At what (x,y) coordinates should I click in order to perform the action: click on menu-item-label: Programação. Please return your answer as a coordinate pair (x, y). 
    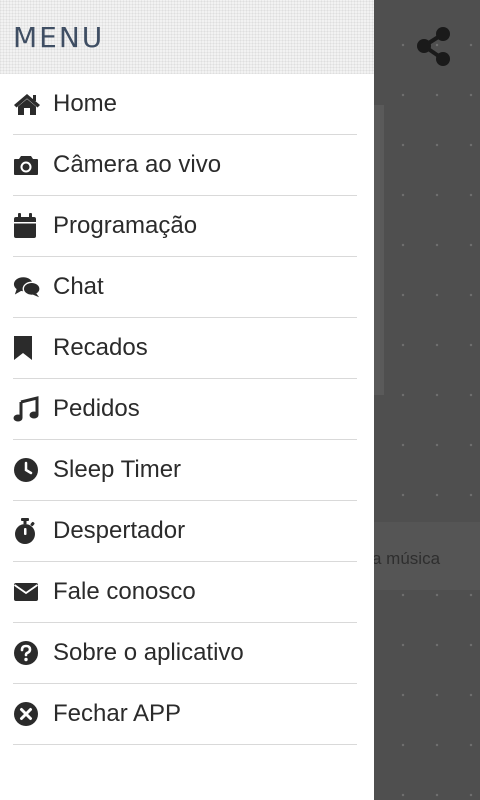
    Looking at the image, I should click on (125, 225).